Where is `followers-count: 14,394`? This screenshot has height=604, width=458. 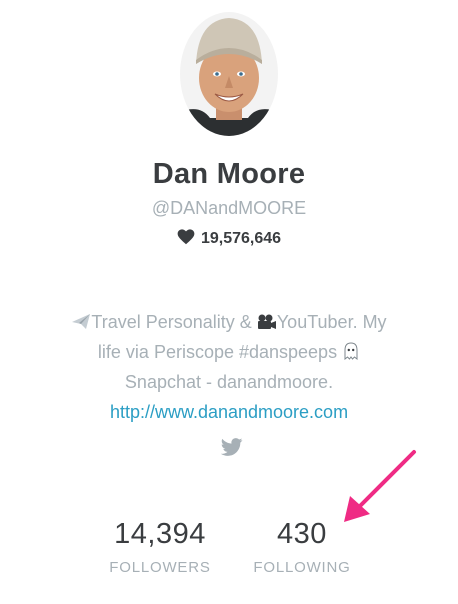
followers-count: 14,394 is located at coordinates (160, 534).